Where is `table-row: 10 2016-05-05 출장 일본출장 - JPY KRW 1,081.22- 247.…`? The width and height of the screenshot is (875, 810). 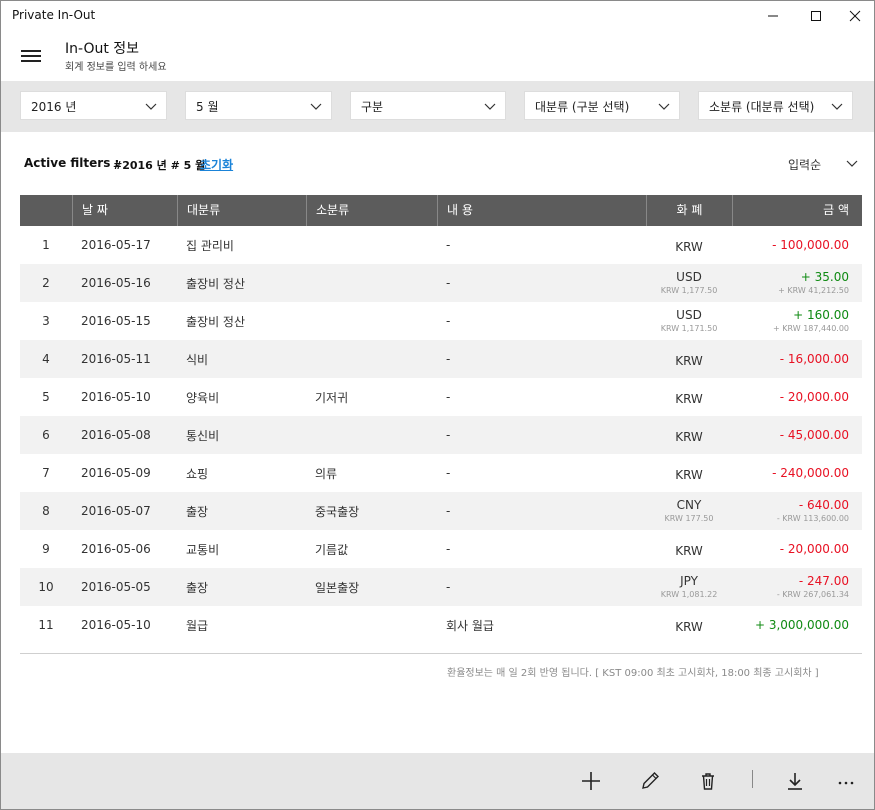 table-row: 10 2016-05-05 출장 일본출장 - JPY KRW 1,081.22- 247.… is located at coordinates (441, 587).